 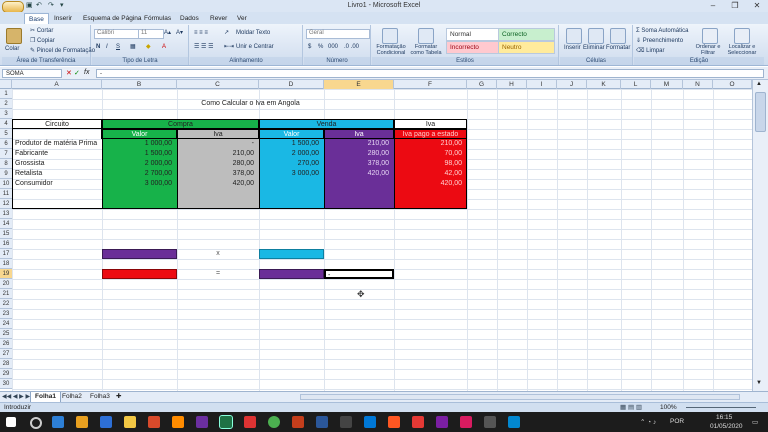 What do you see at coordinates (139, 84) in the screenshot?
I see `column-header-b: B` at bounding box center [139, 84].